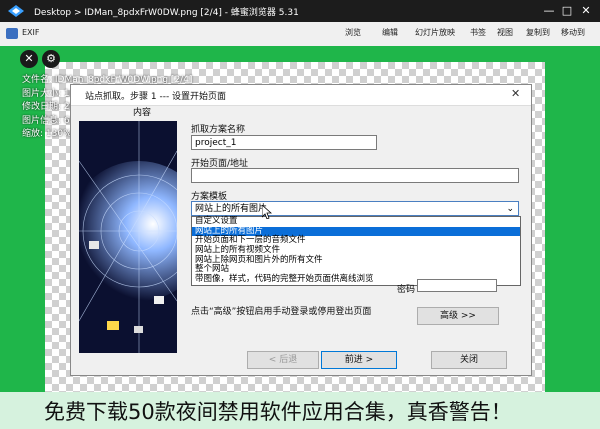 The width and height of the screenshot is (600, 429). I want to click on template-option: 网站上除网页和图片外的所有文件, so click(356, 260).